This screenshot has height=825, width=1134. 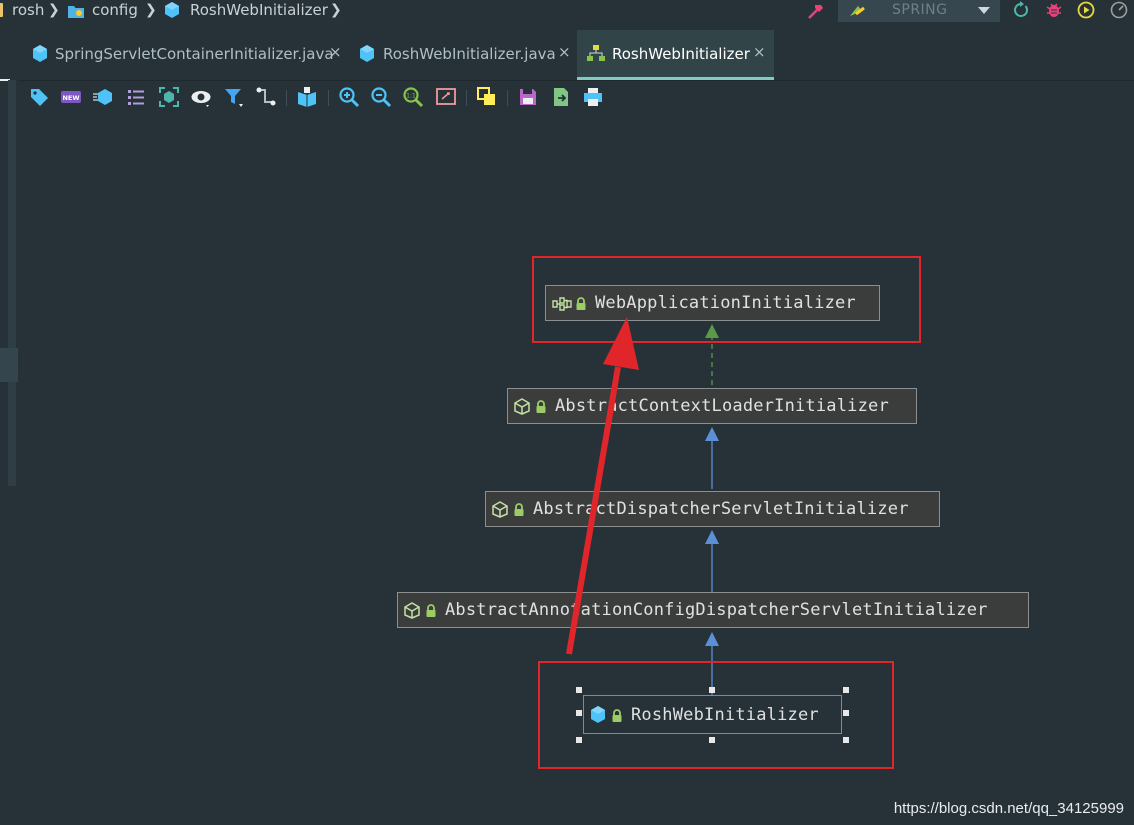 I want to click on filter-icon, so click(x=234, y=97).